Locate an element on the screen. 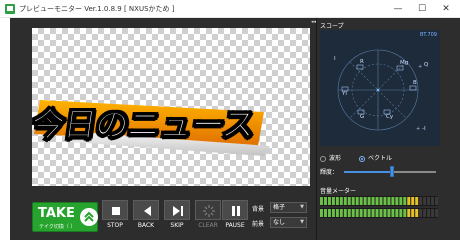 Image resolution: width=460 pixels, height=240 pixels. close-button: ✕ is located at coordinates (446, 9).